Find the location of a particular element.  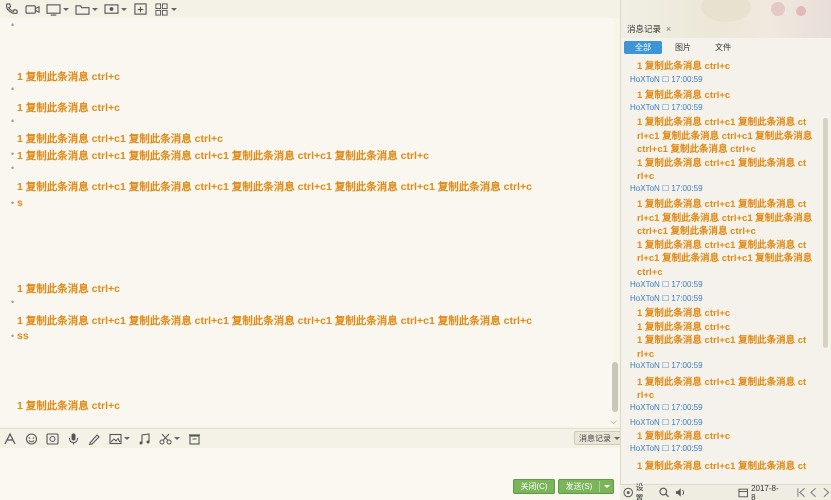

screenshot-icon is located at coordinates (165, 438).